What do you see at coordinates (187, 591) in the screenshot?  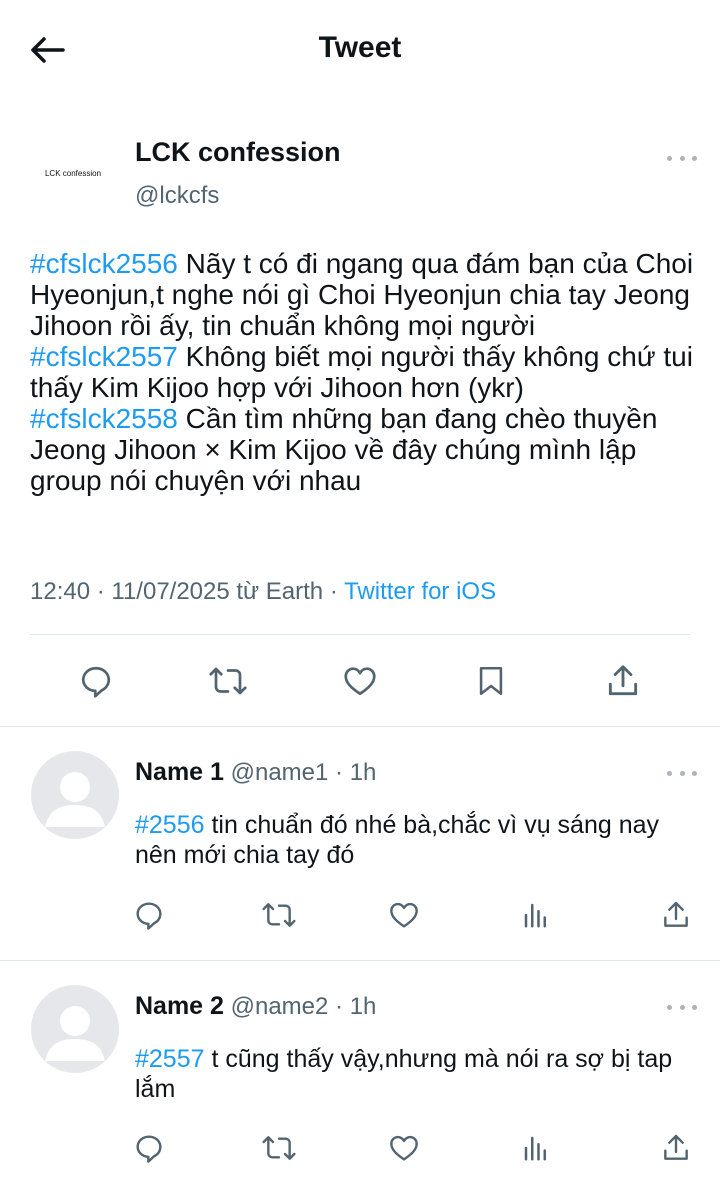 I see `tweet-timestamp: 12:40 · 11/07/2025 từ Earth ·` at bounding box center [187, 591].